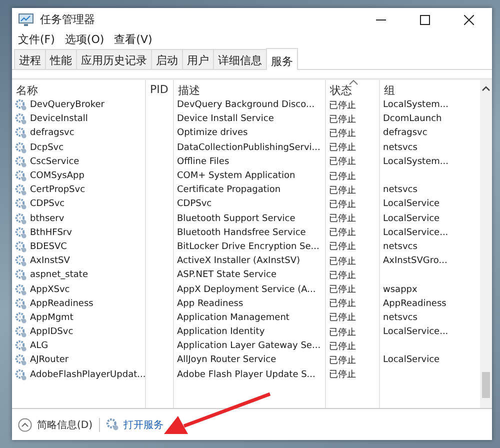 This screenshot has width=500, height=448. Describe the element at coordinates (133, 39) in the screenshot. I see `menu-item: 查看(V)` at that location.